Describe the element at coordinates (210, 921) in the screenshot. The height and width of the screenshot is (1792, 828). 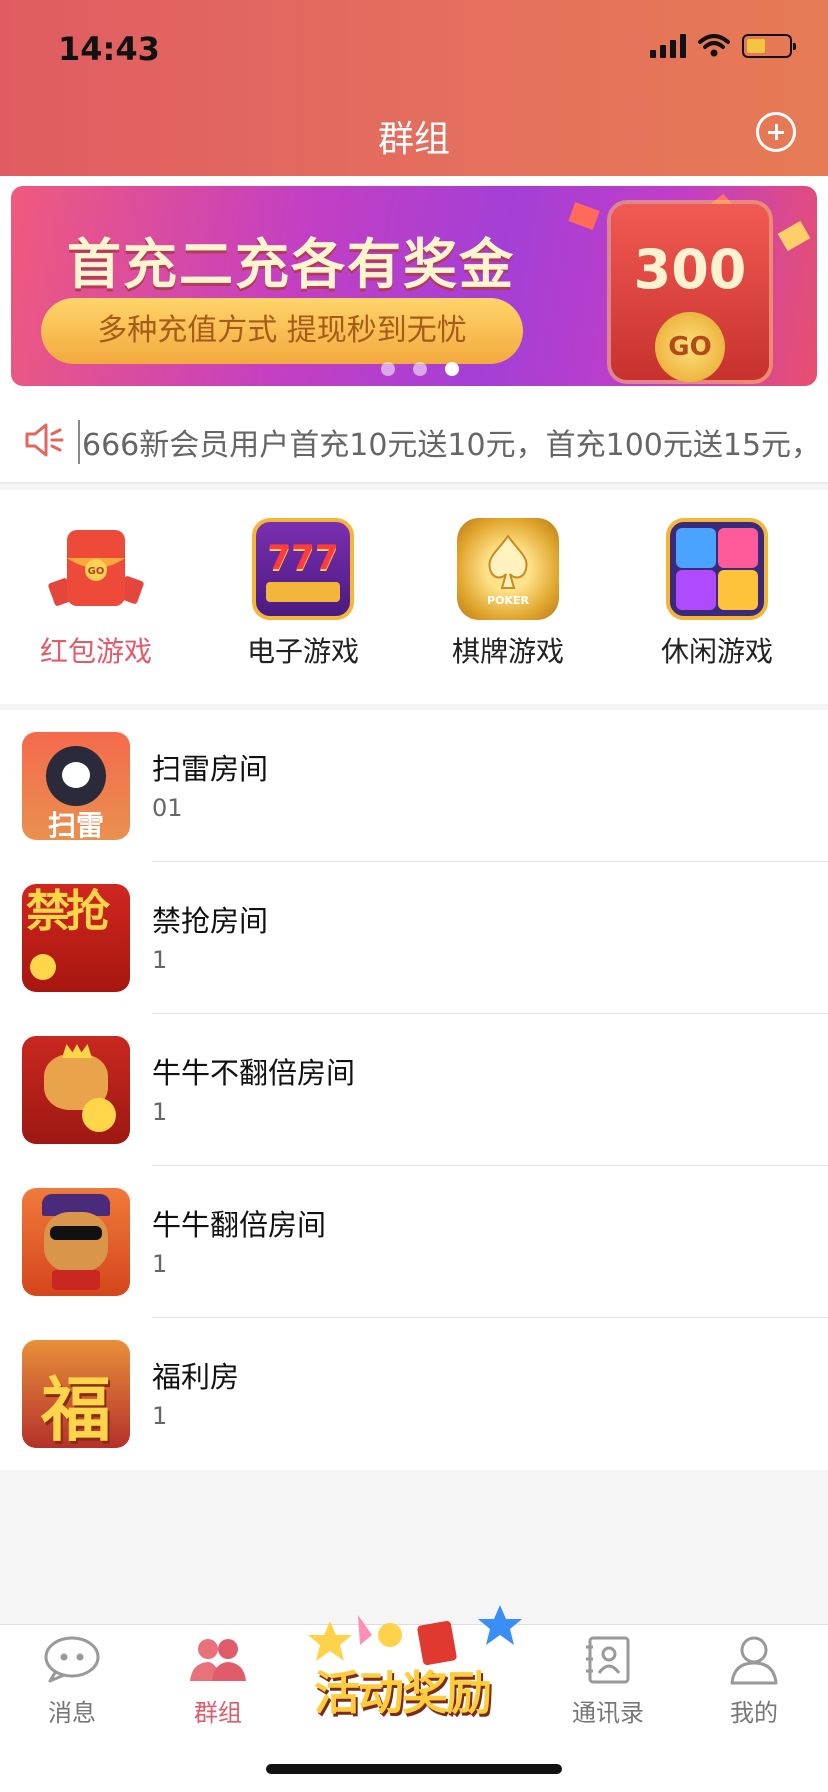
I see `room-name: 禁抢房间` at that location.